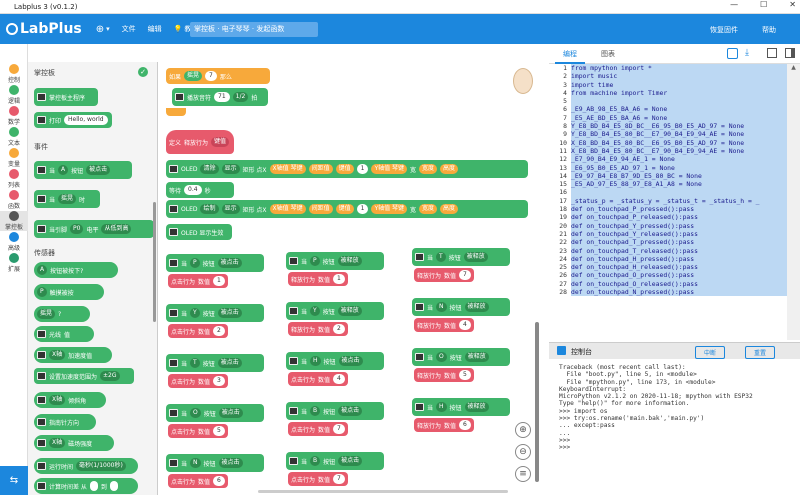  I want to click on pad-dropdown: Y, so click(195, 313).